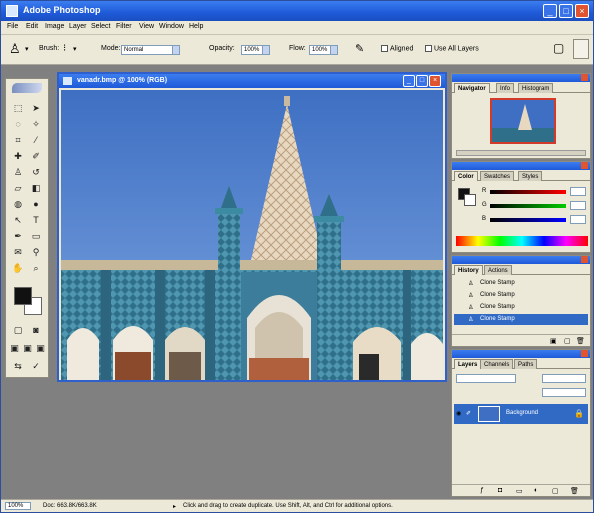 Image resolution: width=594 pixels, height=513 pixels. I want to click on magic-wand-tool-icon: ✧, so click(36, 124).